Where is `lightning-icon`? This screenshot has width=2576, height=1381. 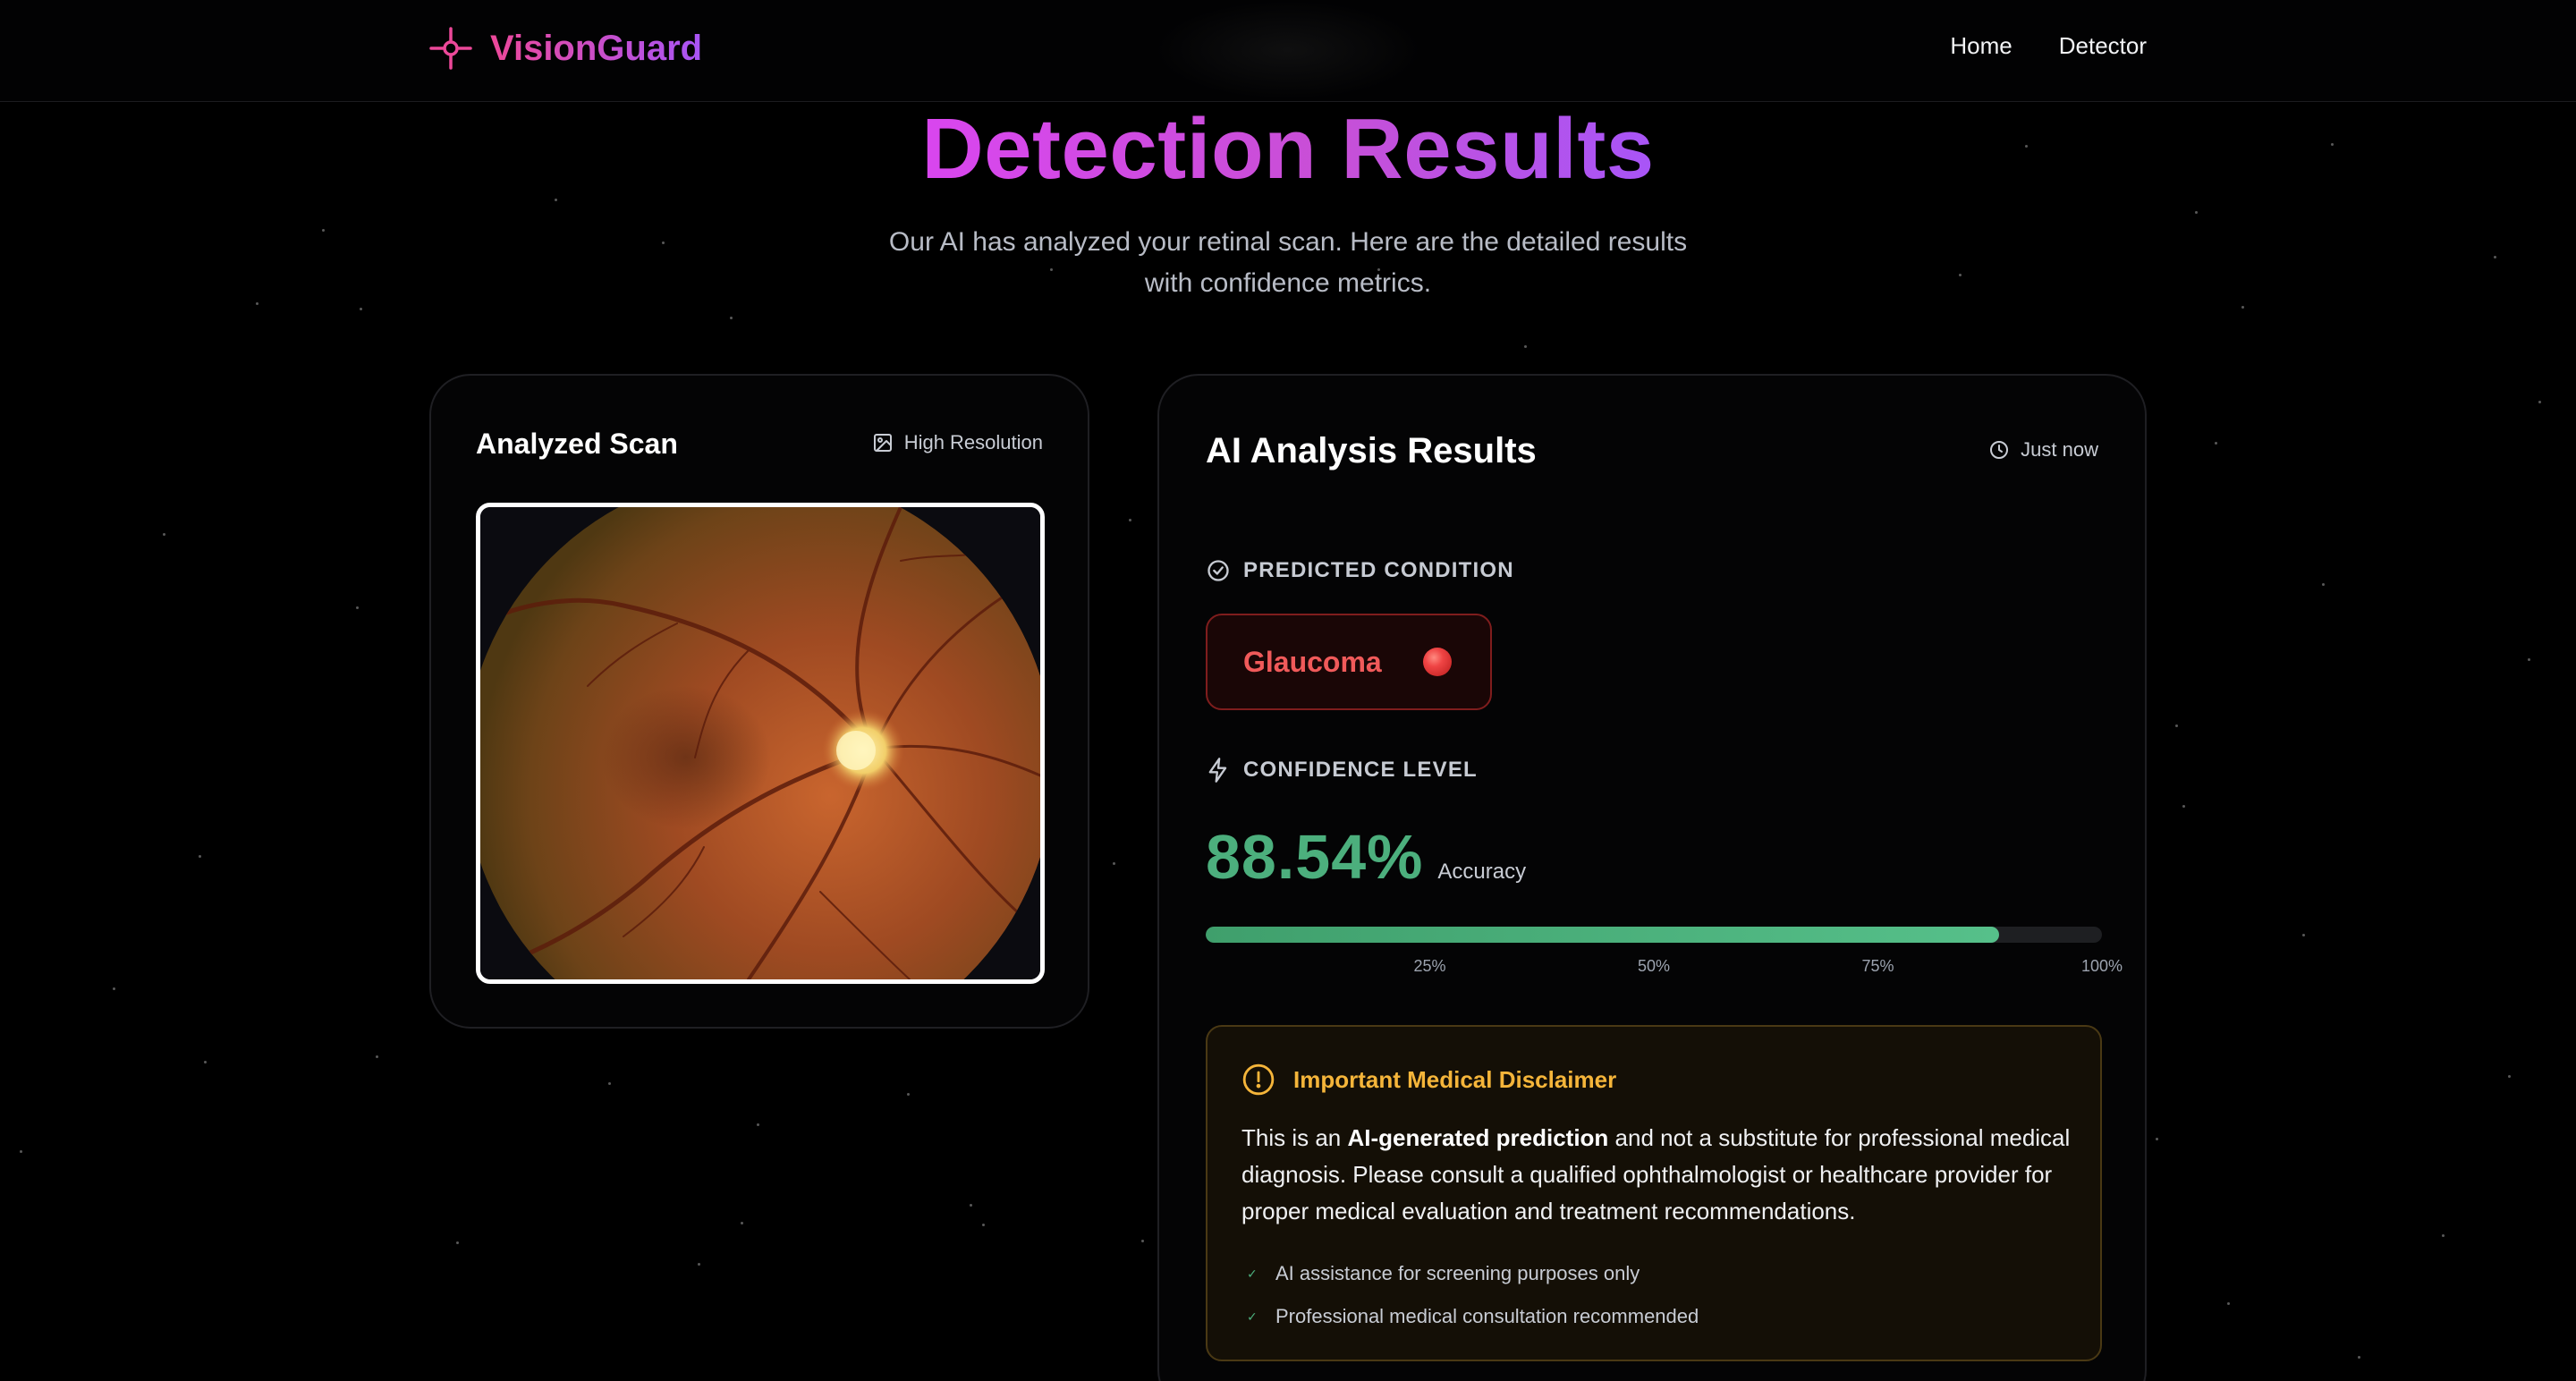
lightning-icon is located at coordinates (1217, 770).